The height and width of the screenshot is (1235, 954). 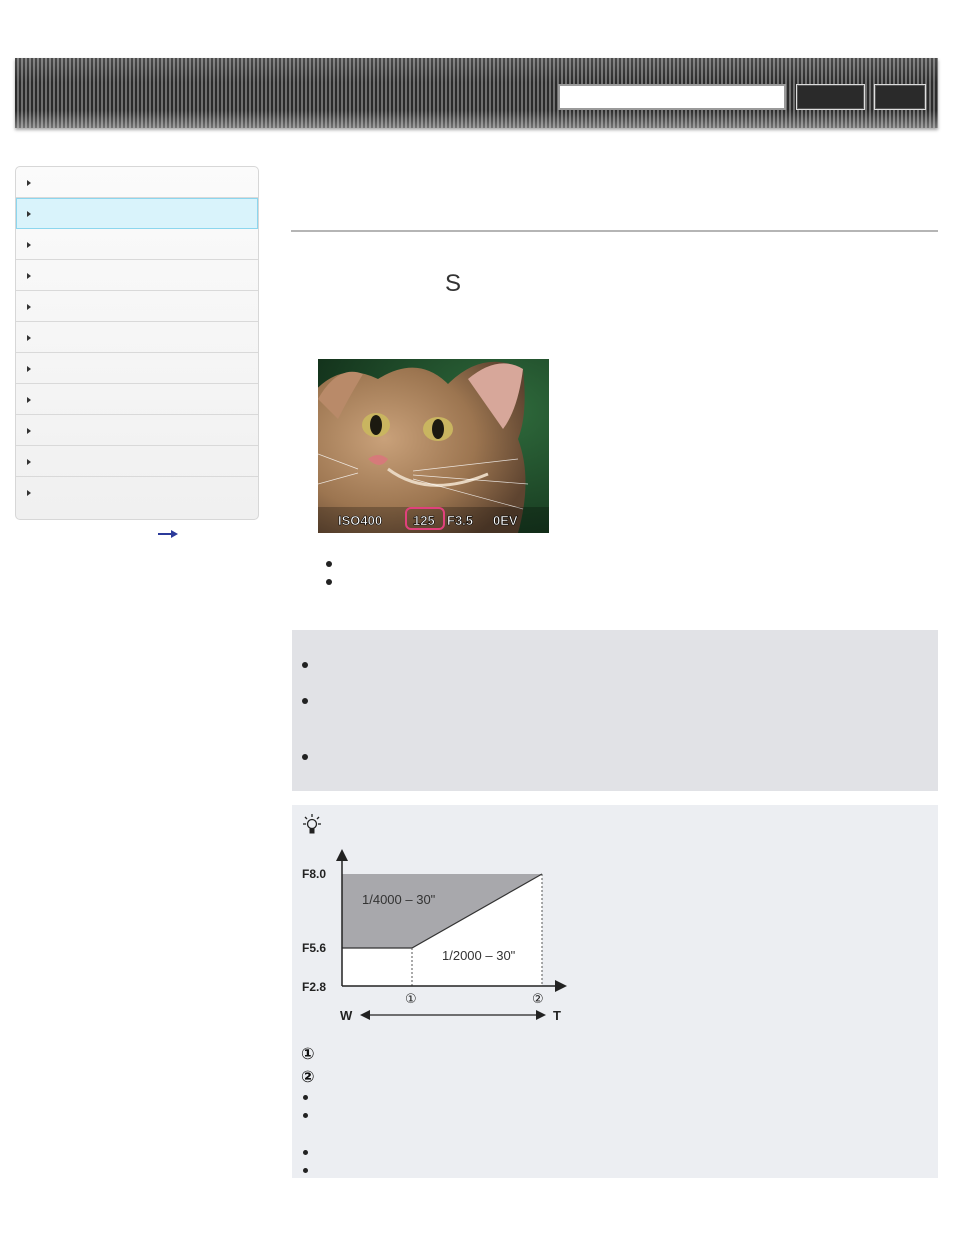 What do you see at coordinates (433, 446) in the screenshot?
I see `cat-photo: ISO400 125 F3.5 0EV` at bounding box center [433, 446].